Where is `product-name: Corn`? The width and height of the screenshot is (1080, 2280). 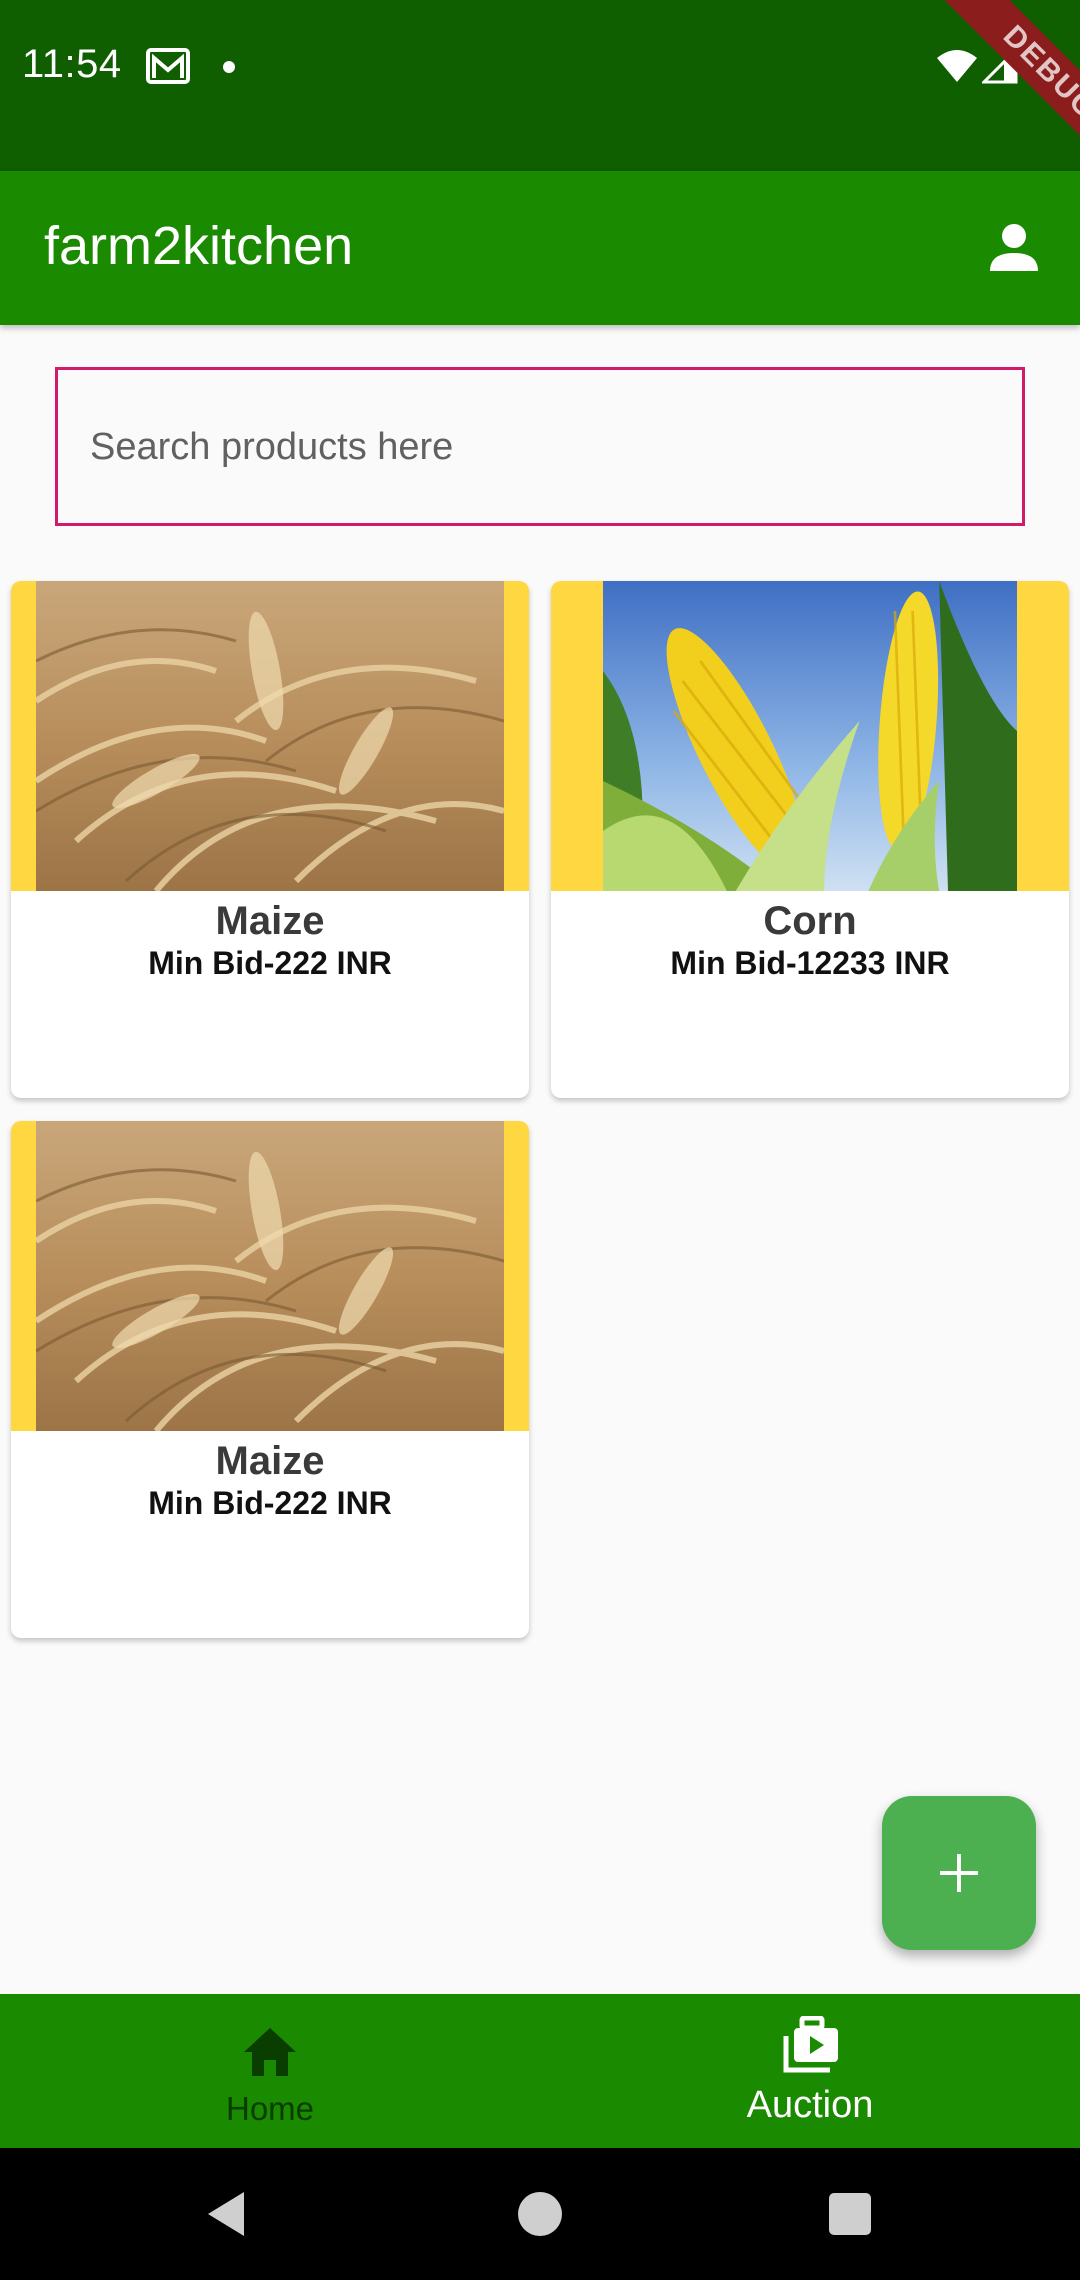 product-name: Corn is located at coordinates (810, 921).